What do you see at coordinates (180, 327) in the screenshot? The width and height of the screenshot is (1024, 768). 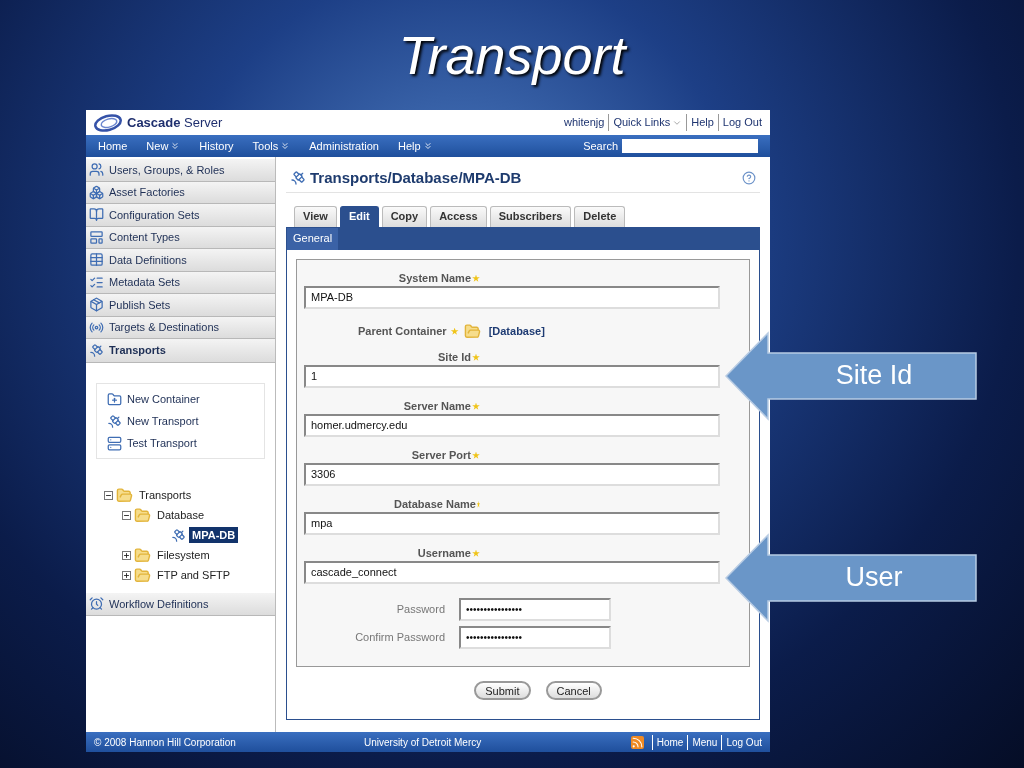 I see `sidebar-item: Targets & Destinations` at bounding box center [180, 327].